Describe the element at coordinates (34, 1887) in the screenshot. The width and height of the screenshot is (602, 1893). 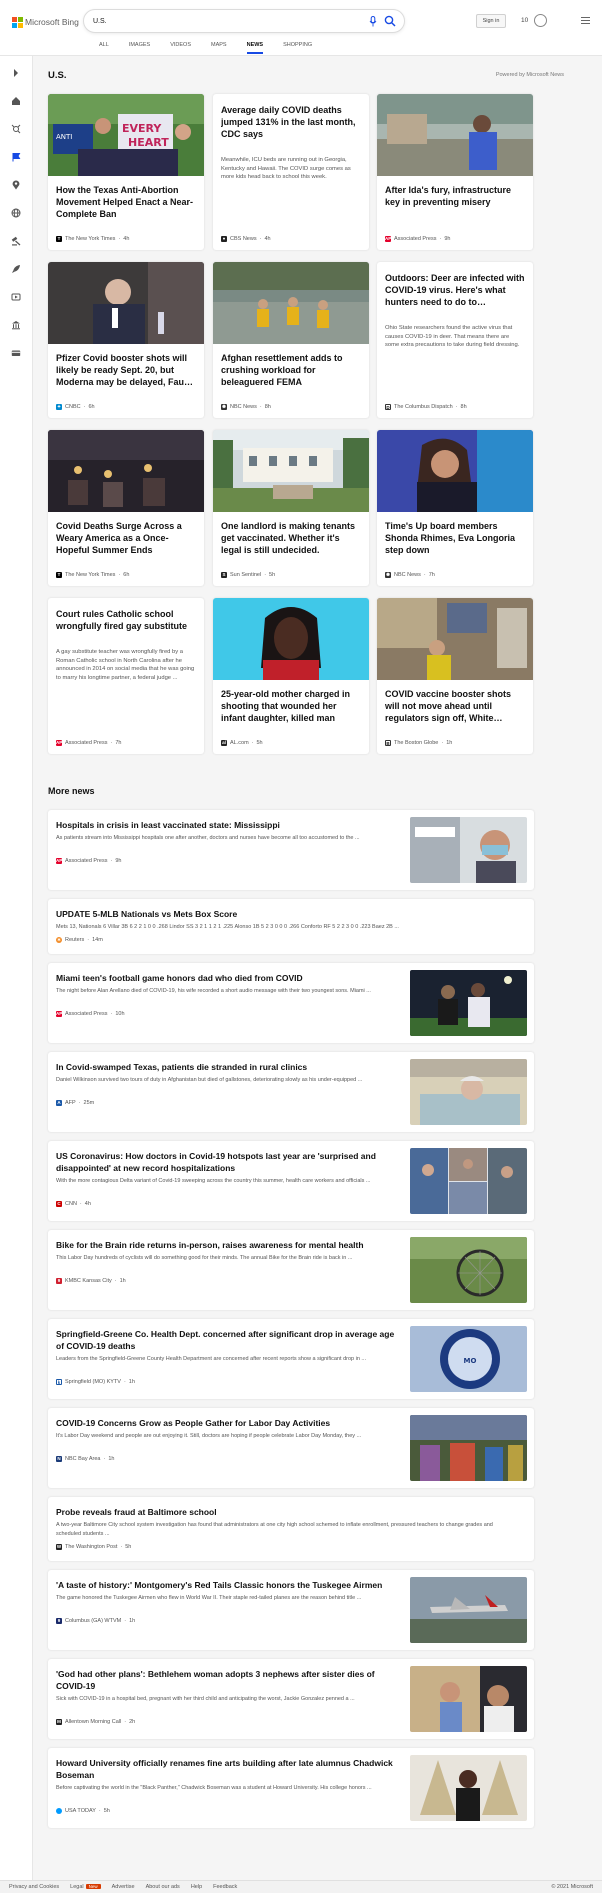
I see `footer-link-privacy: Privacy and Cookies` at that location.